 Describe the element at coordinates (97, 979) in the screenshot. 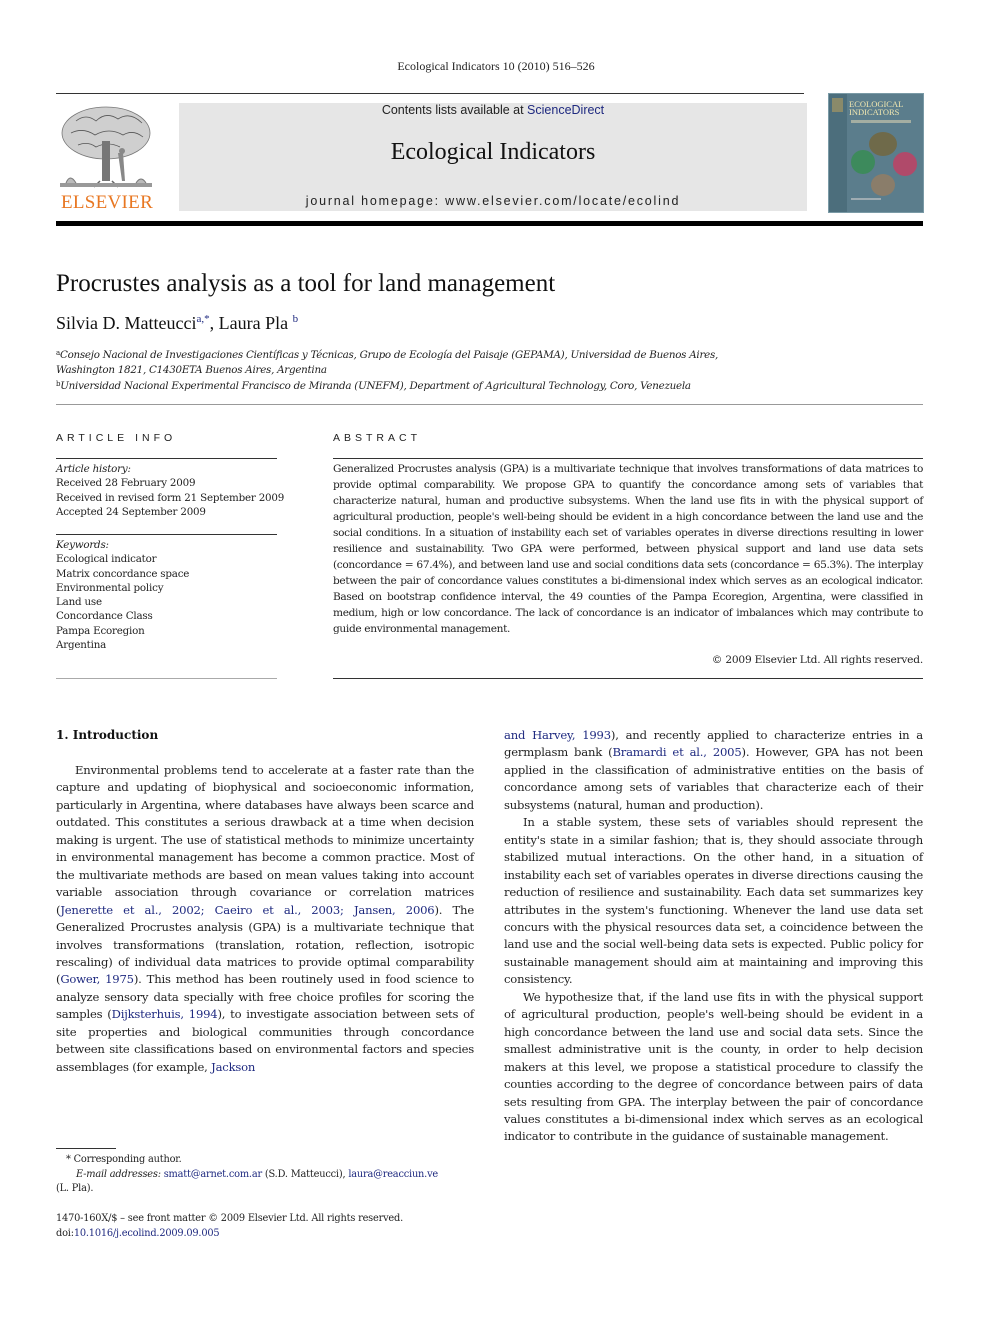

I see `citation-link: Gower, 1975` at that location.